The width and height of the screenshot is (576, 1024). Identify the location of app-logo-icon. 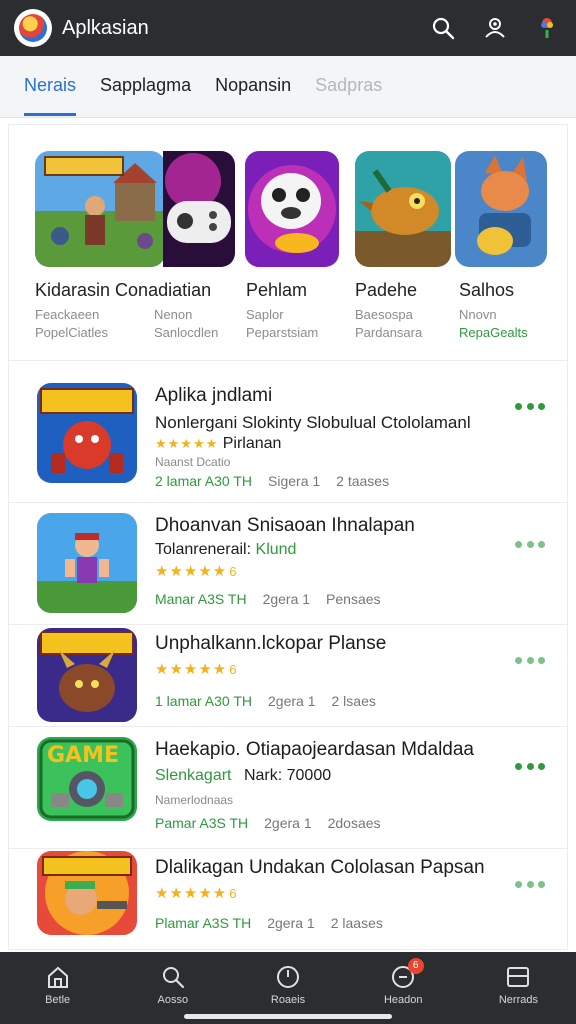
(33, 28).